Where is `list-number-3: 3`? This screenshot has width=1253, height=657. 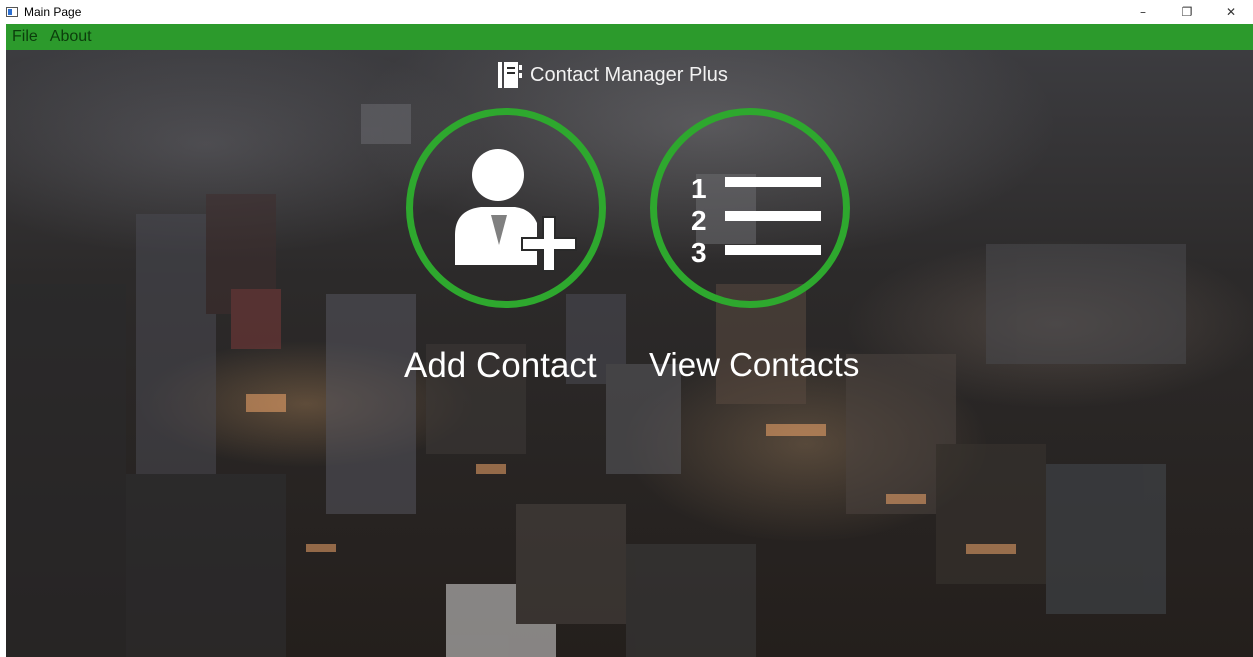
list-number-3: 3 is located at coordinates (699, 252).